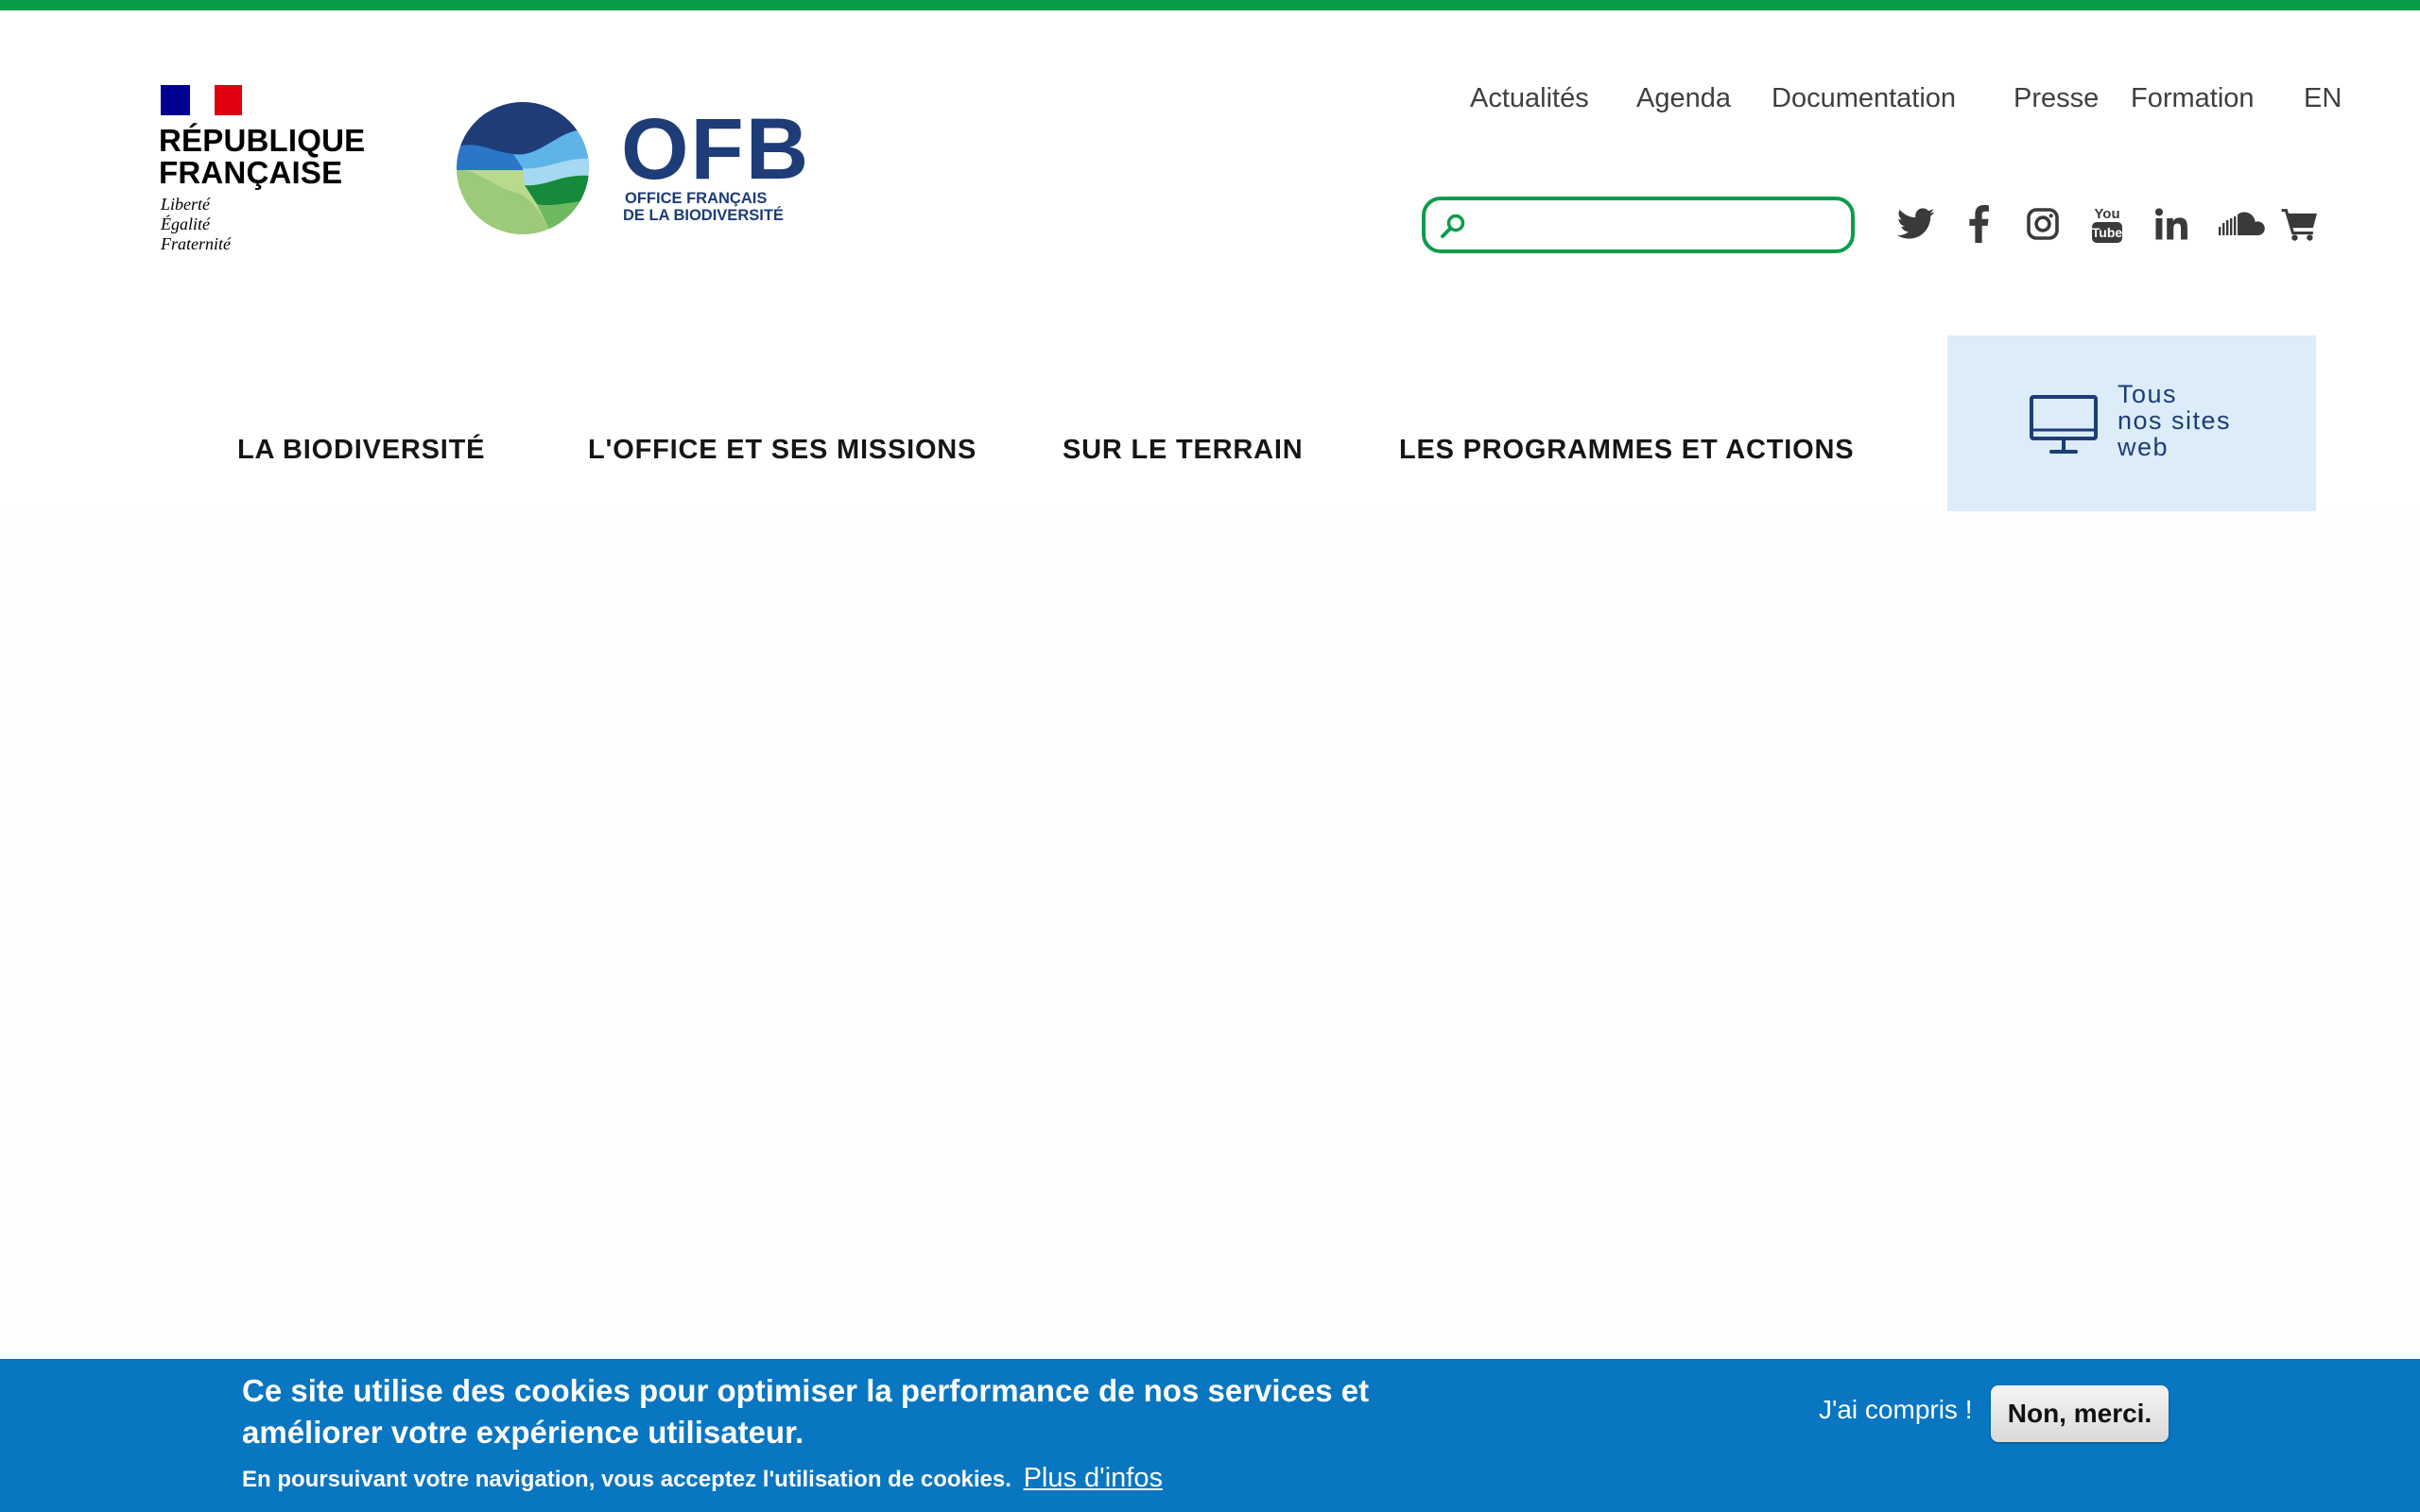 This screenshot has width=2420, height=1512. What do you see at coordinates (523, 168) in the screenshot?
I see `ofb-emblem-icon` at bounding box center [523, 168].